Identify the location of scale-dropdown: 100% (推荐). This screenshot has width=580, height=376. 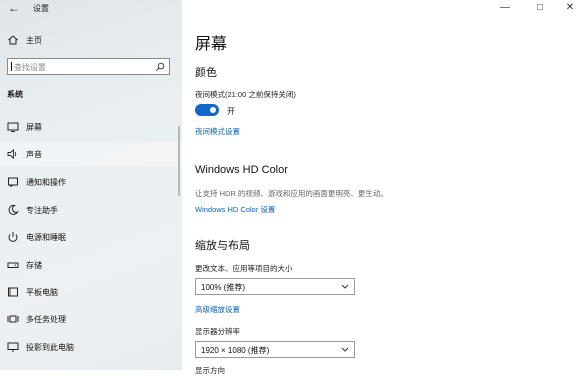
(275, 286).